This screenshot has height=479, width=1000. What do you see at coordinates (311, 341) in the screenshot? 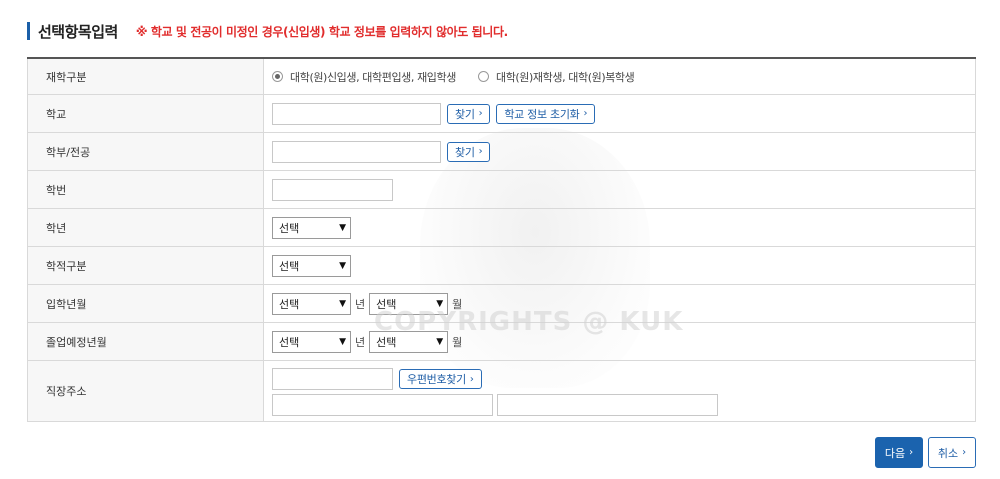
I see `graduation-year-select: 선택 ▼` at bounding box center [311, 341].